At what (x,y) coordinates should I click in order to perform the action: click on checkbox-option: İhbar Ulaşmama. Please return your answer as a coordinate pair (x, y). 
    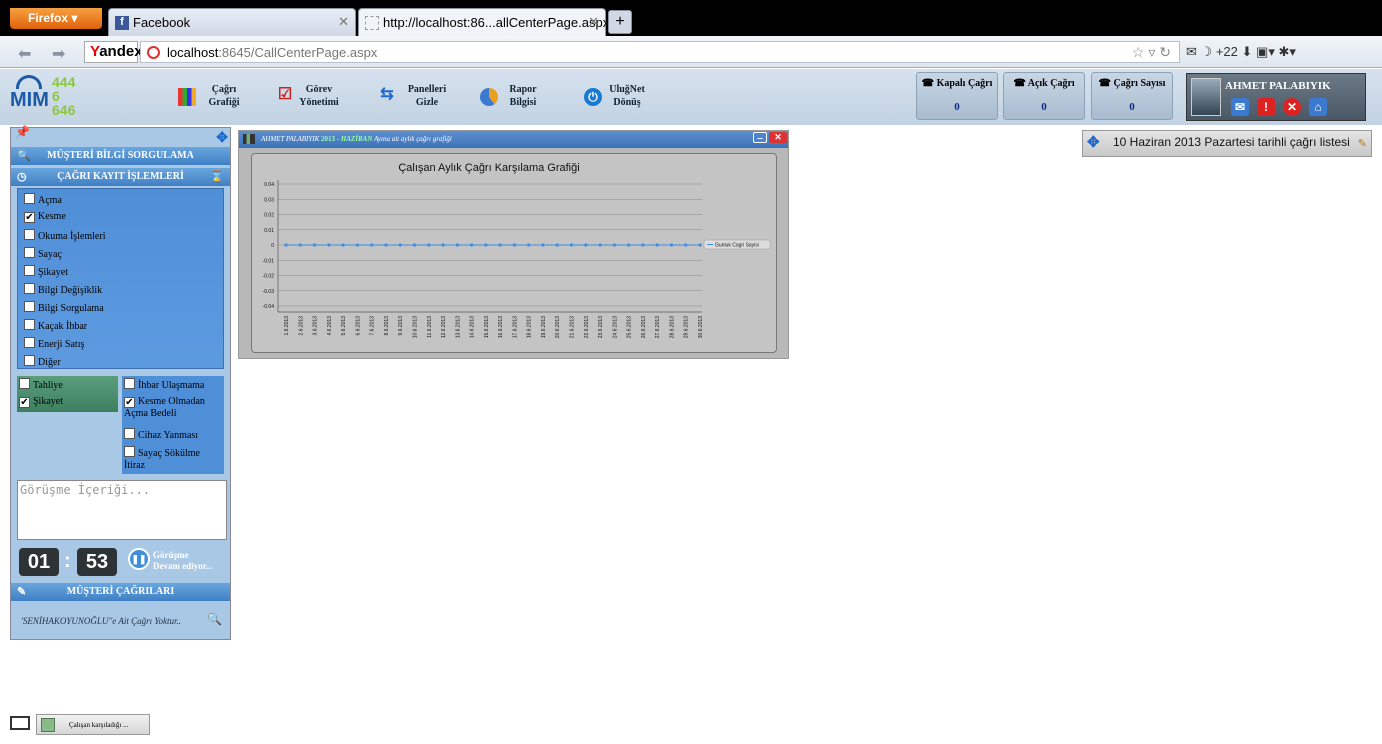
    Looking at the image, I should click on (173, 385).